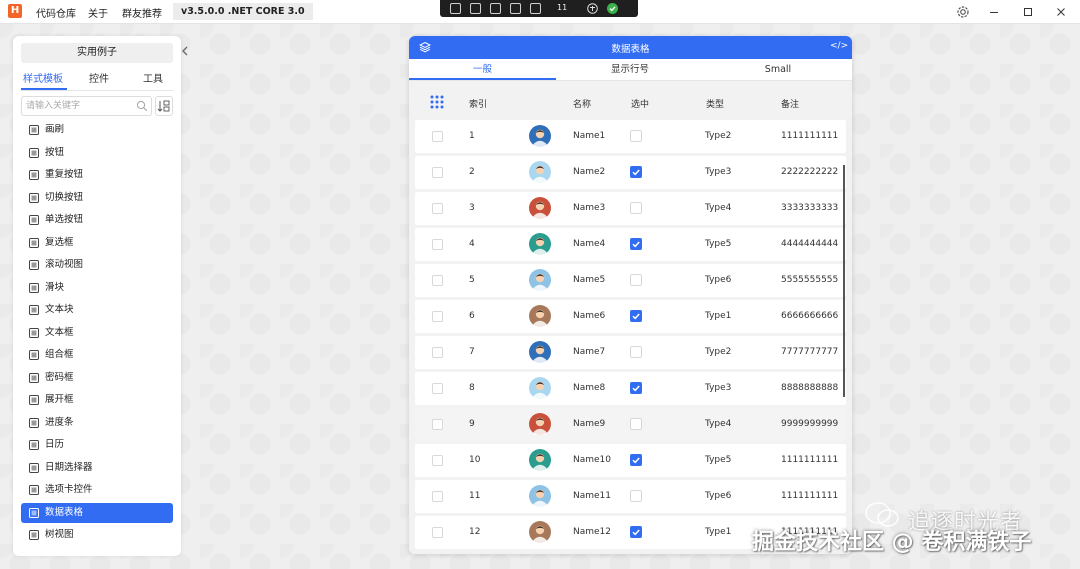 Image resolution: width=1080 pixels, height=569 pixels. Describe the element at coordinates (790, 103) in the screenshot. I see `column-header-note: 备注` at that location.